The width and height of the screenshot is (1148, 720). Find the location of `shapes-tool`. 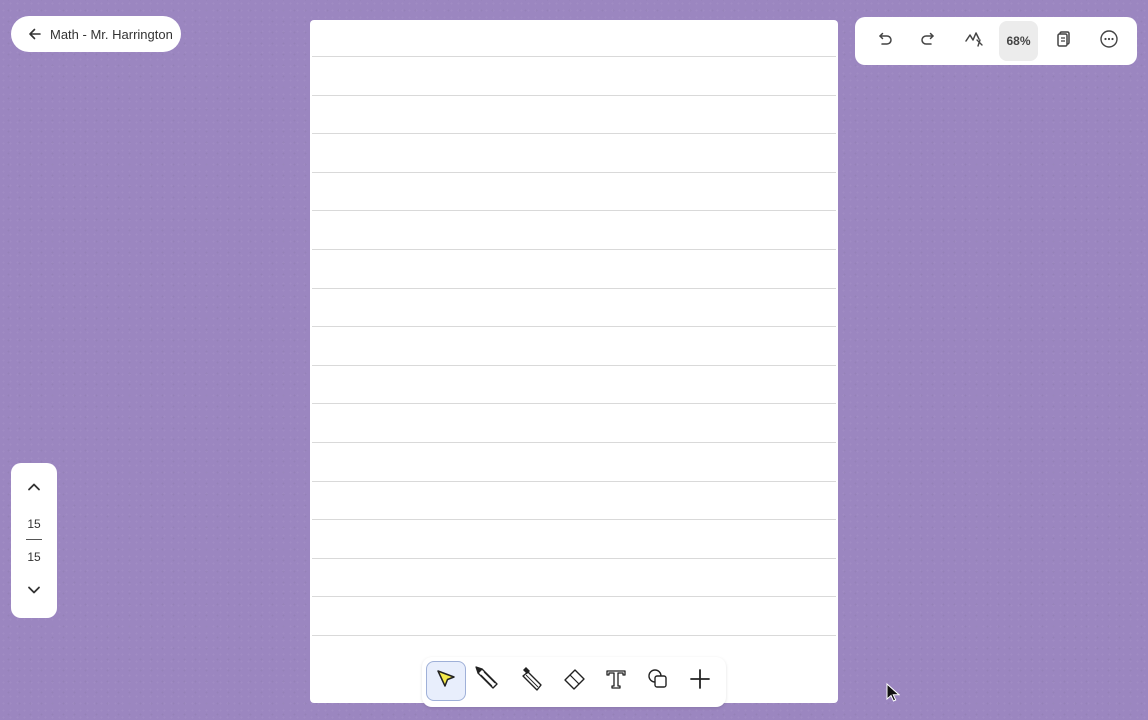

shapes-tool is located at coordinates (658, 681).